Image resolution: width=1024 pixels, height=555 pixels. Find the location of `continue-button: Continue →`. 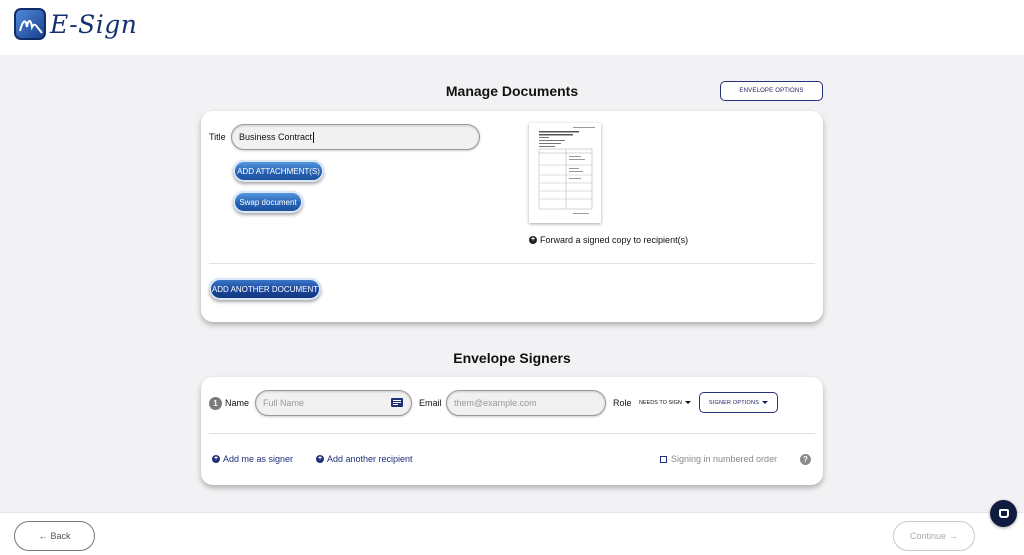

continue-button: Continue → is located at coordinates (934, 536).